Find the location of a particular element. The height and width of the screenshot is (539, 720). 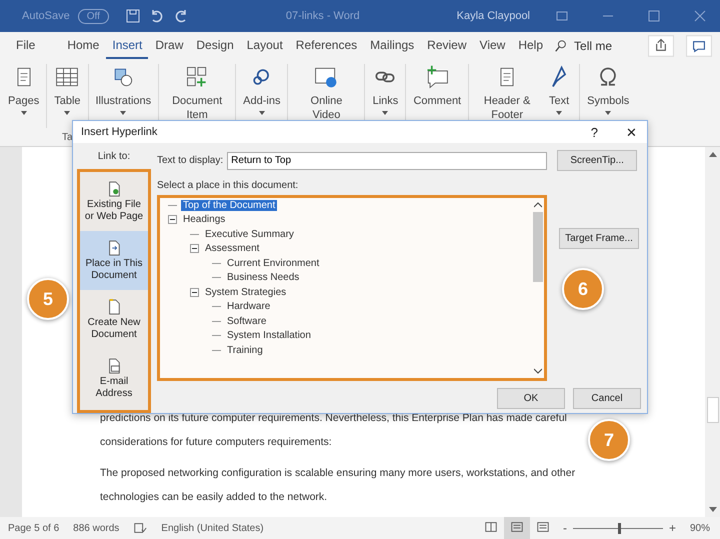

page-icon is located at coordinates (517, 527).